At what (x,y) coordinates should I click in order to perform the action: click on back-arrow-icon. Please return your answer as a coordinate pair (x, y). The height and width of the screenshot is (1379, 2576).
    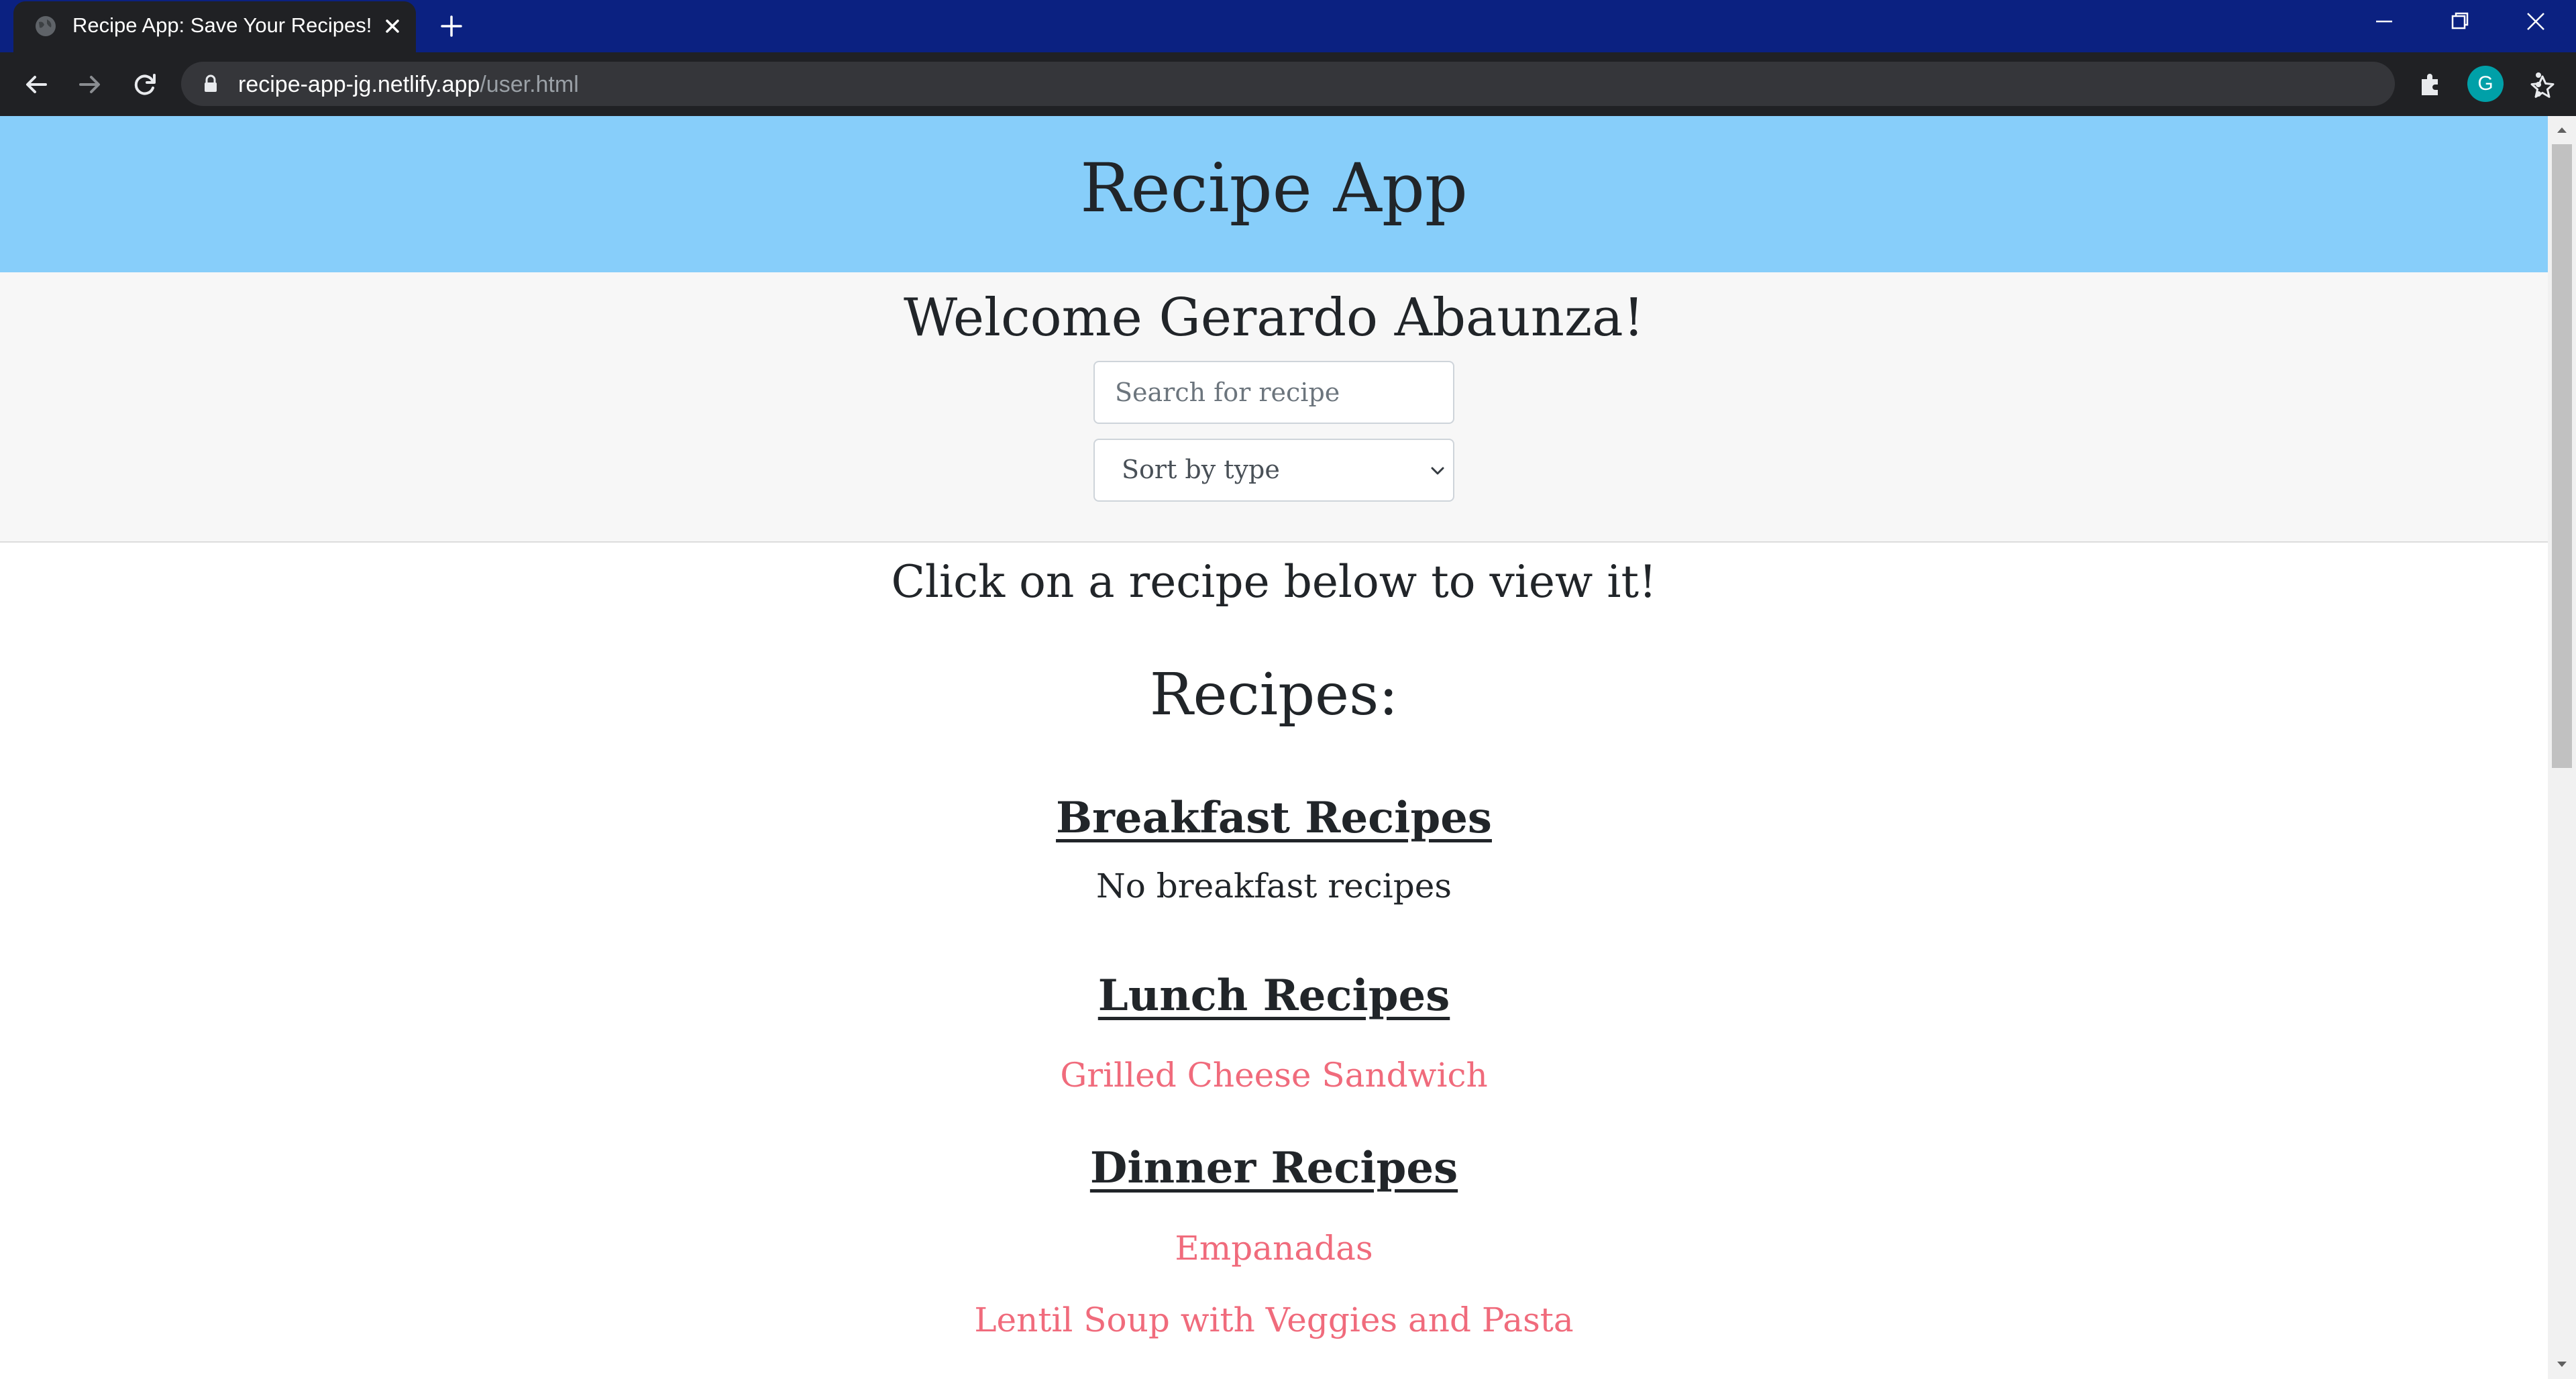
    Looking at the image, I should click on (36, 84).